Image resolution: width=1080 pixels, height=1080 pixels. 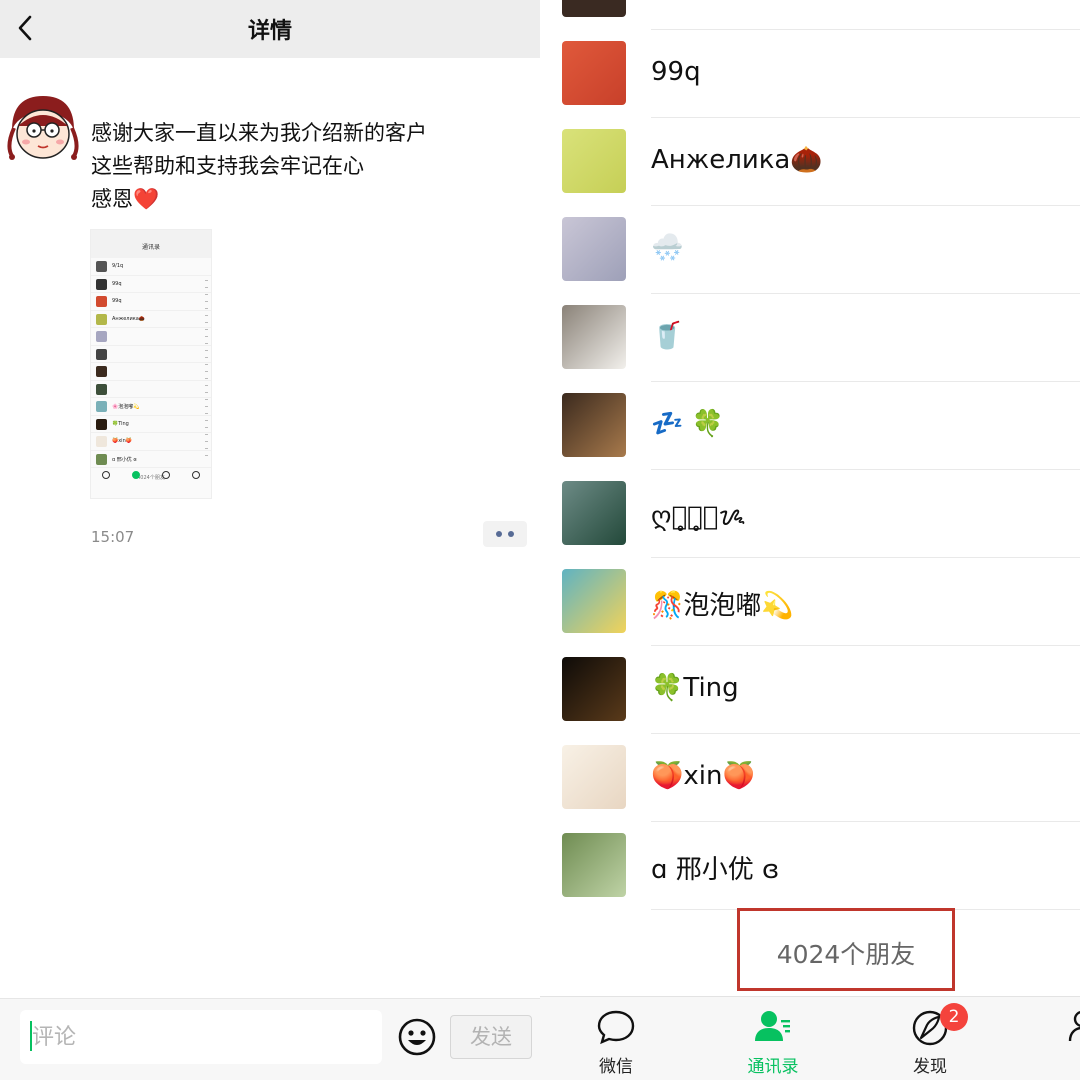 What do you see at coordinates (667, 336) in the screenshot?
I see `contact-name: 🥤` at bounding box center [667, 336].